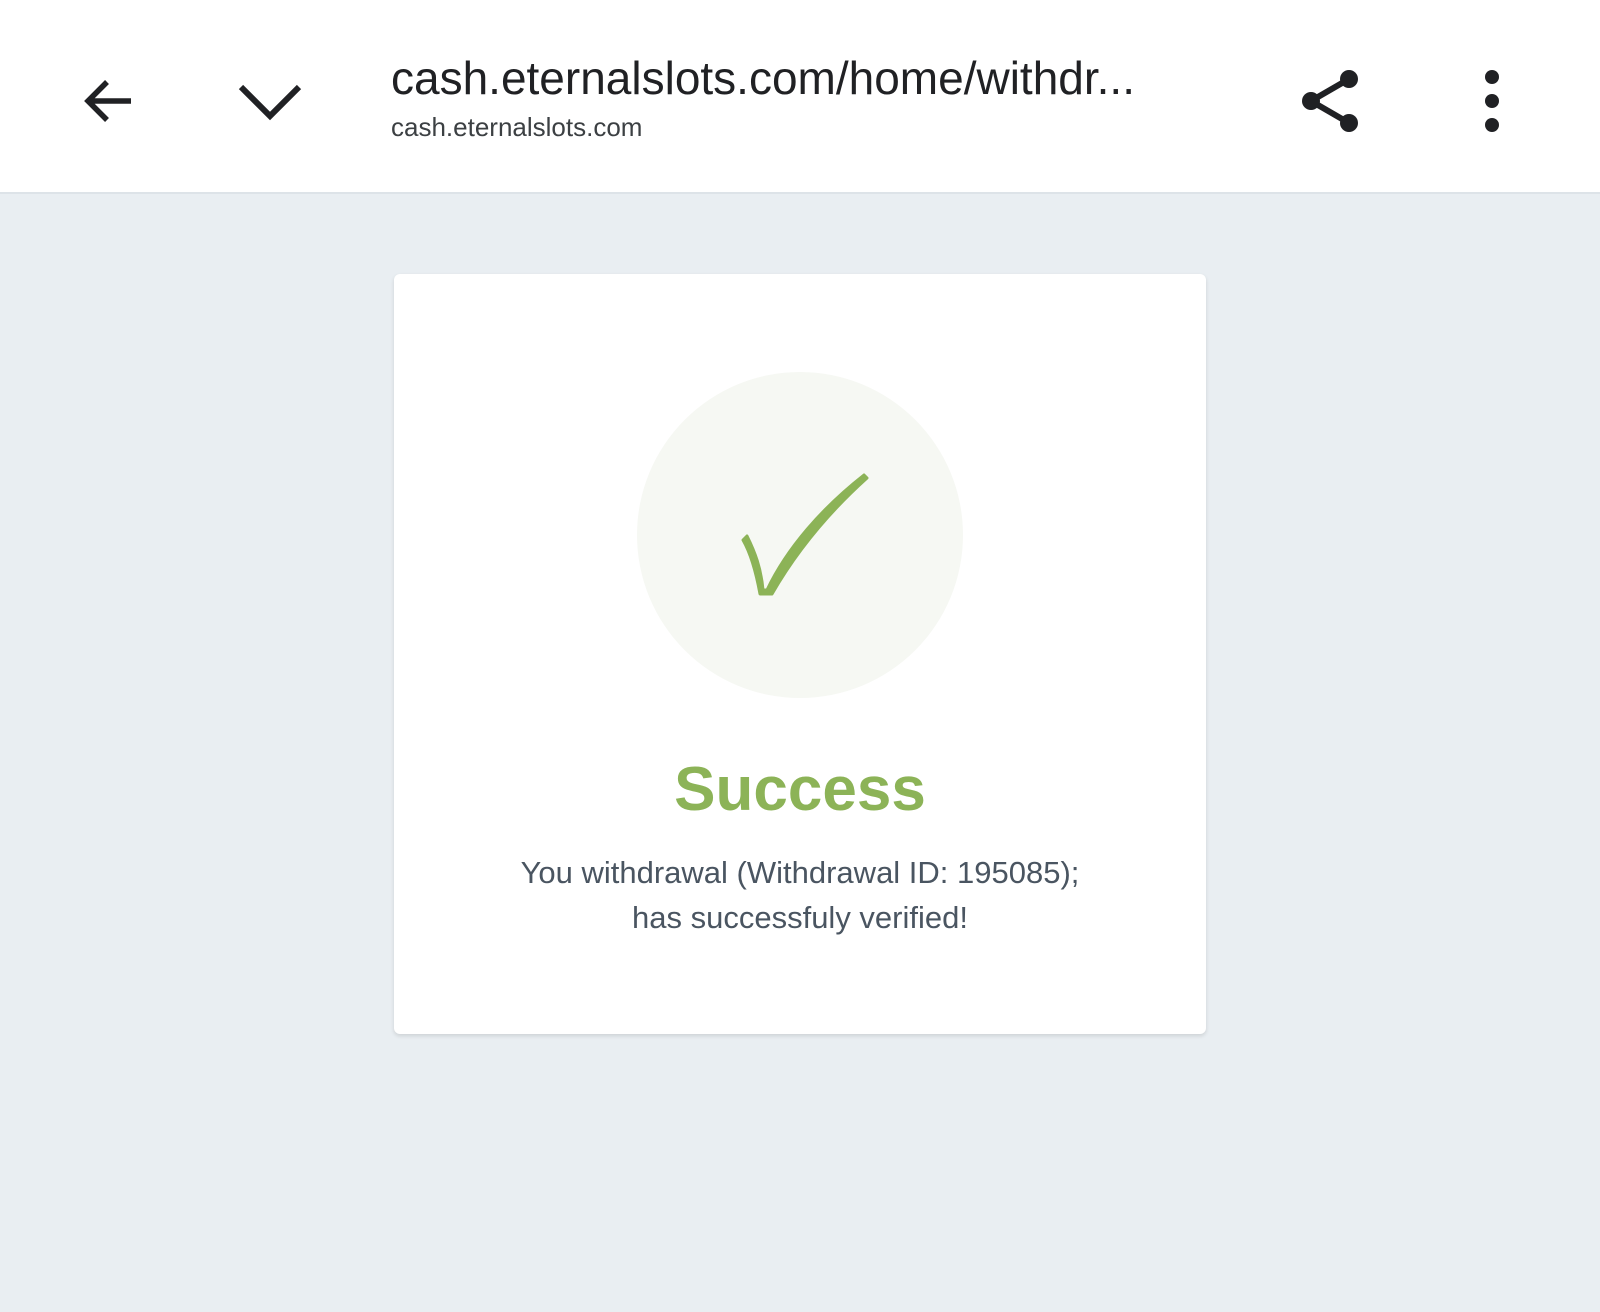 The height and width of the screenshot is (1312, 1600). I want to click on chevron-down-icon, so click(270, 102).